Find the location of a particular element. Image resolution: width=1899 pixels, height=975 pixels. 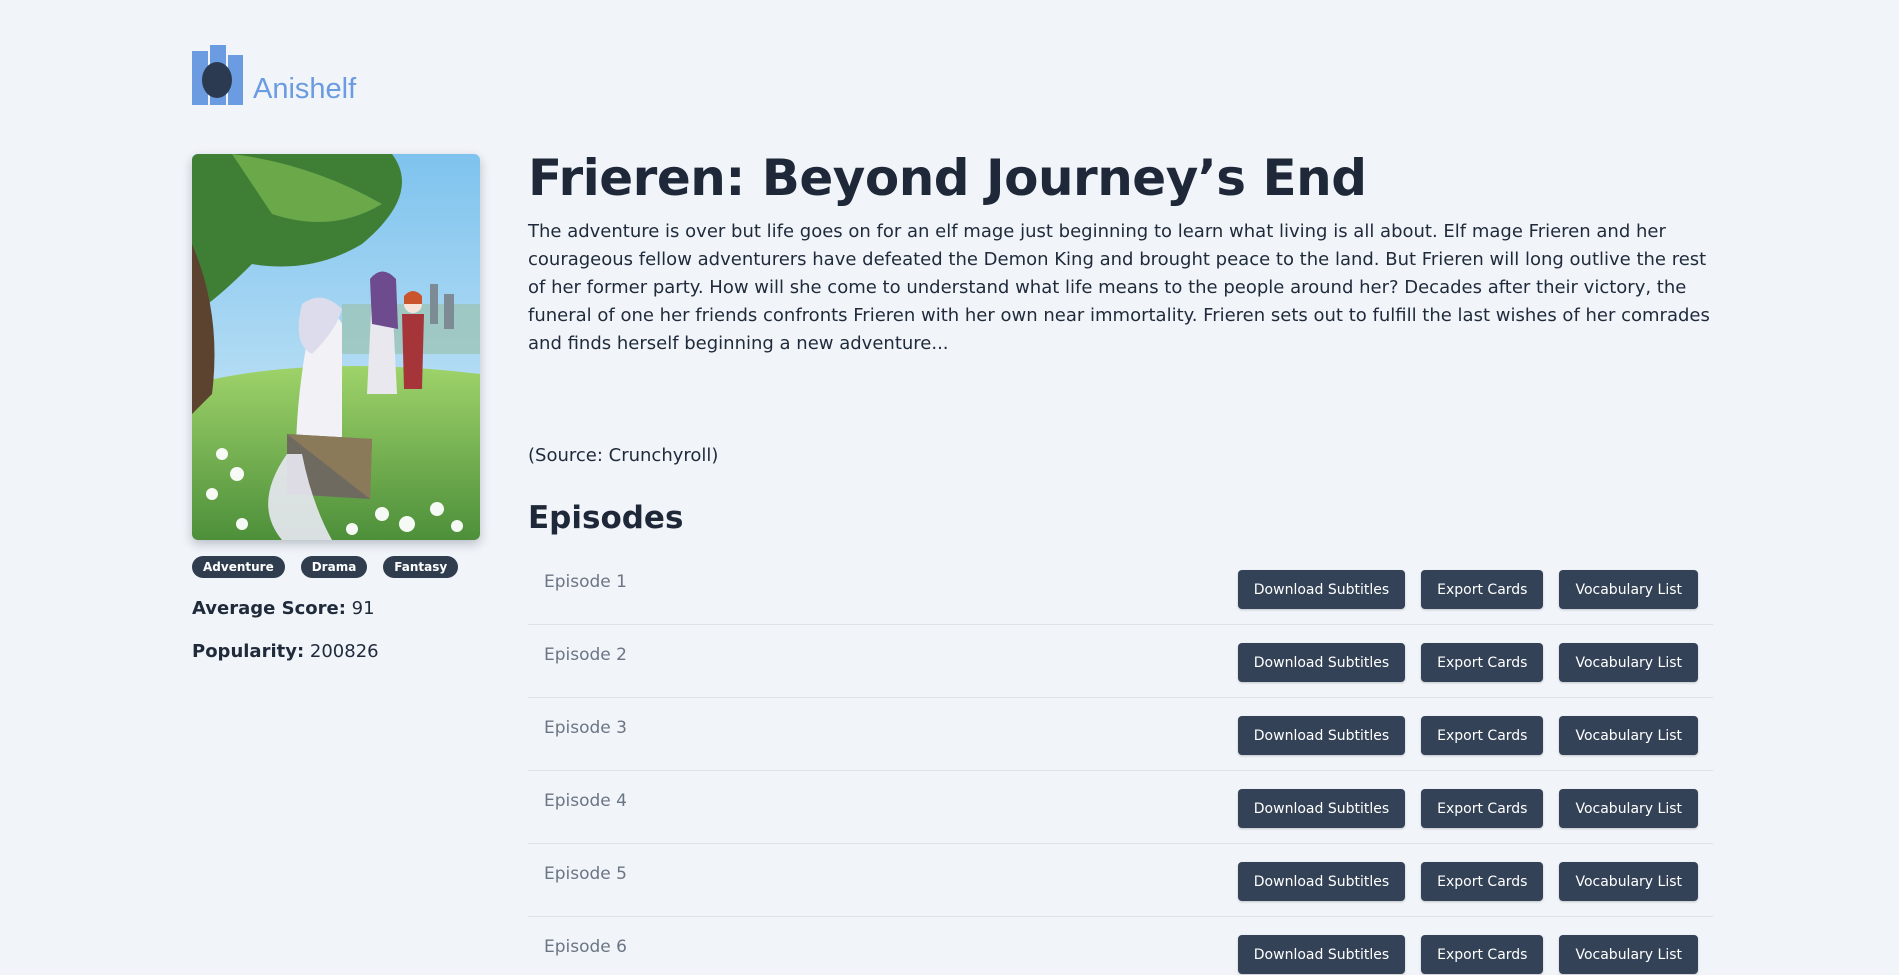

genre-tag: Adventure is located at coordinates (238, 567).